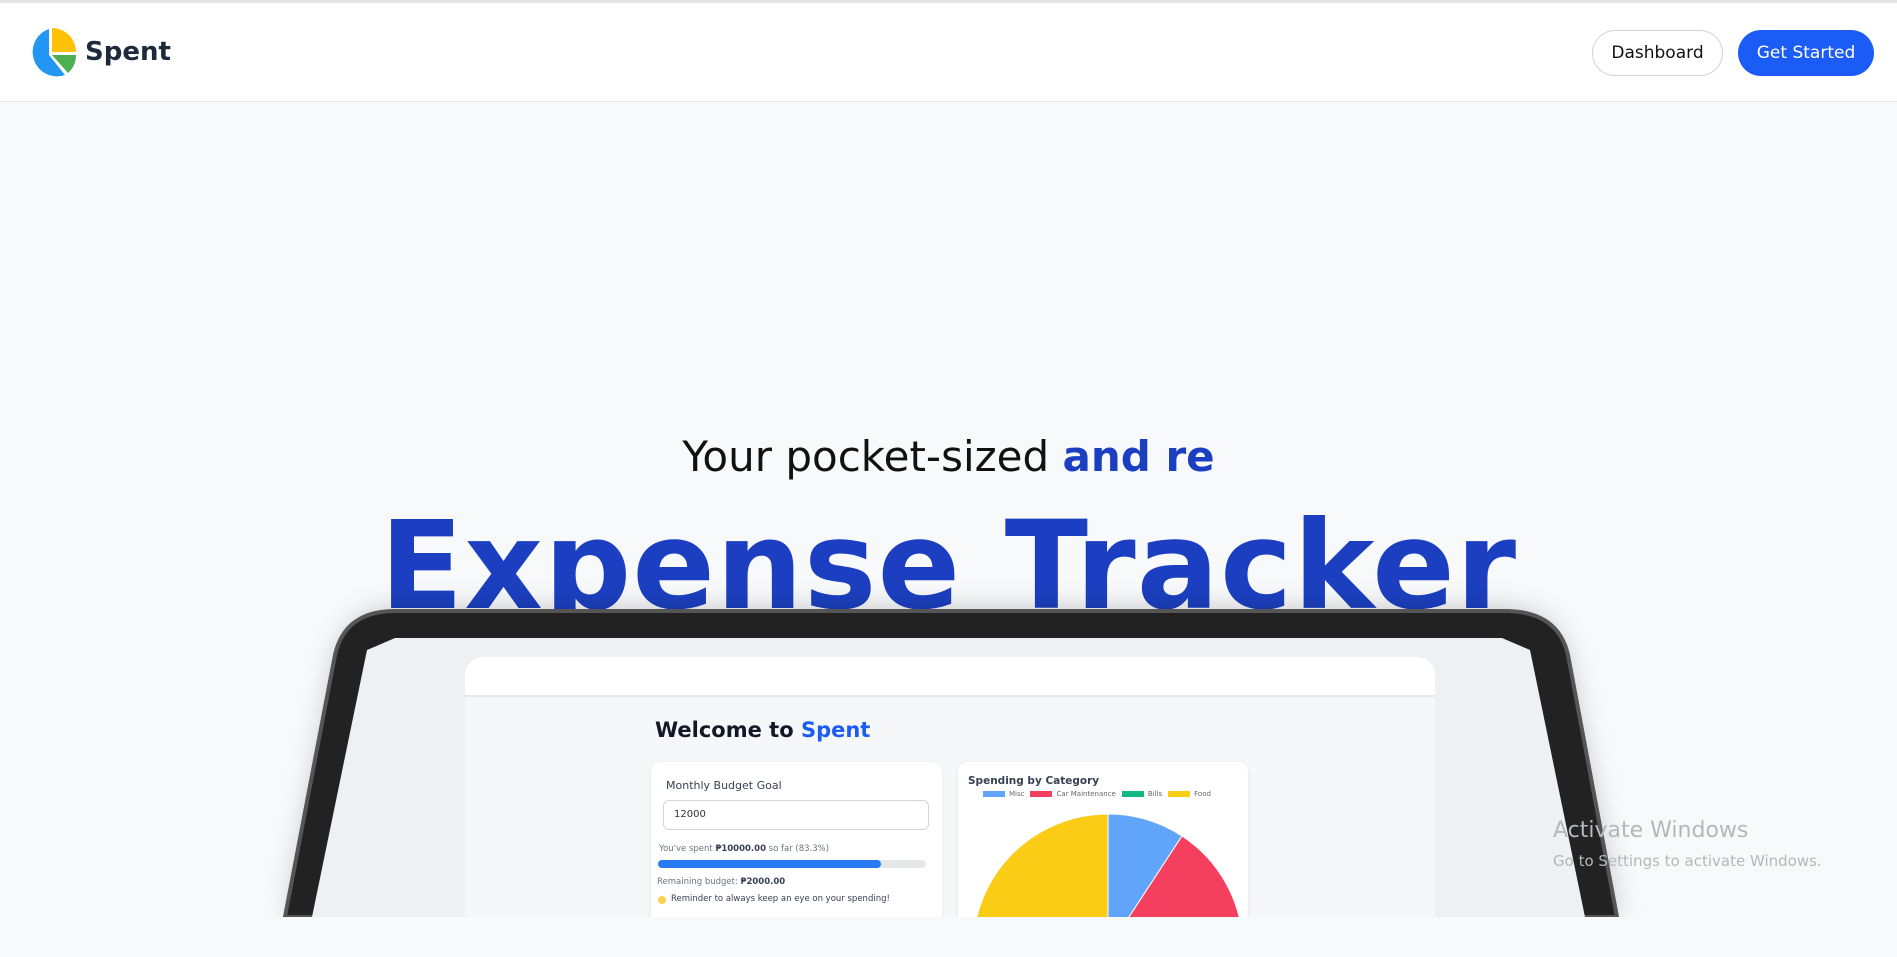 The height and width of the screenshot is (957, 1897). Describe the element at coordinates (687, 849) in the screenshot. I see `spent-prefix: You've spent` at that location.